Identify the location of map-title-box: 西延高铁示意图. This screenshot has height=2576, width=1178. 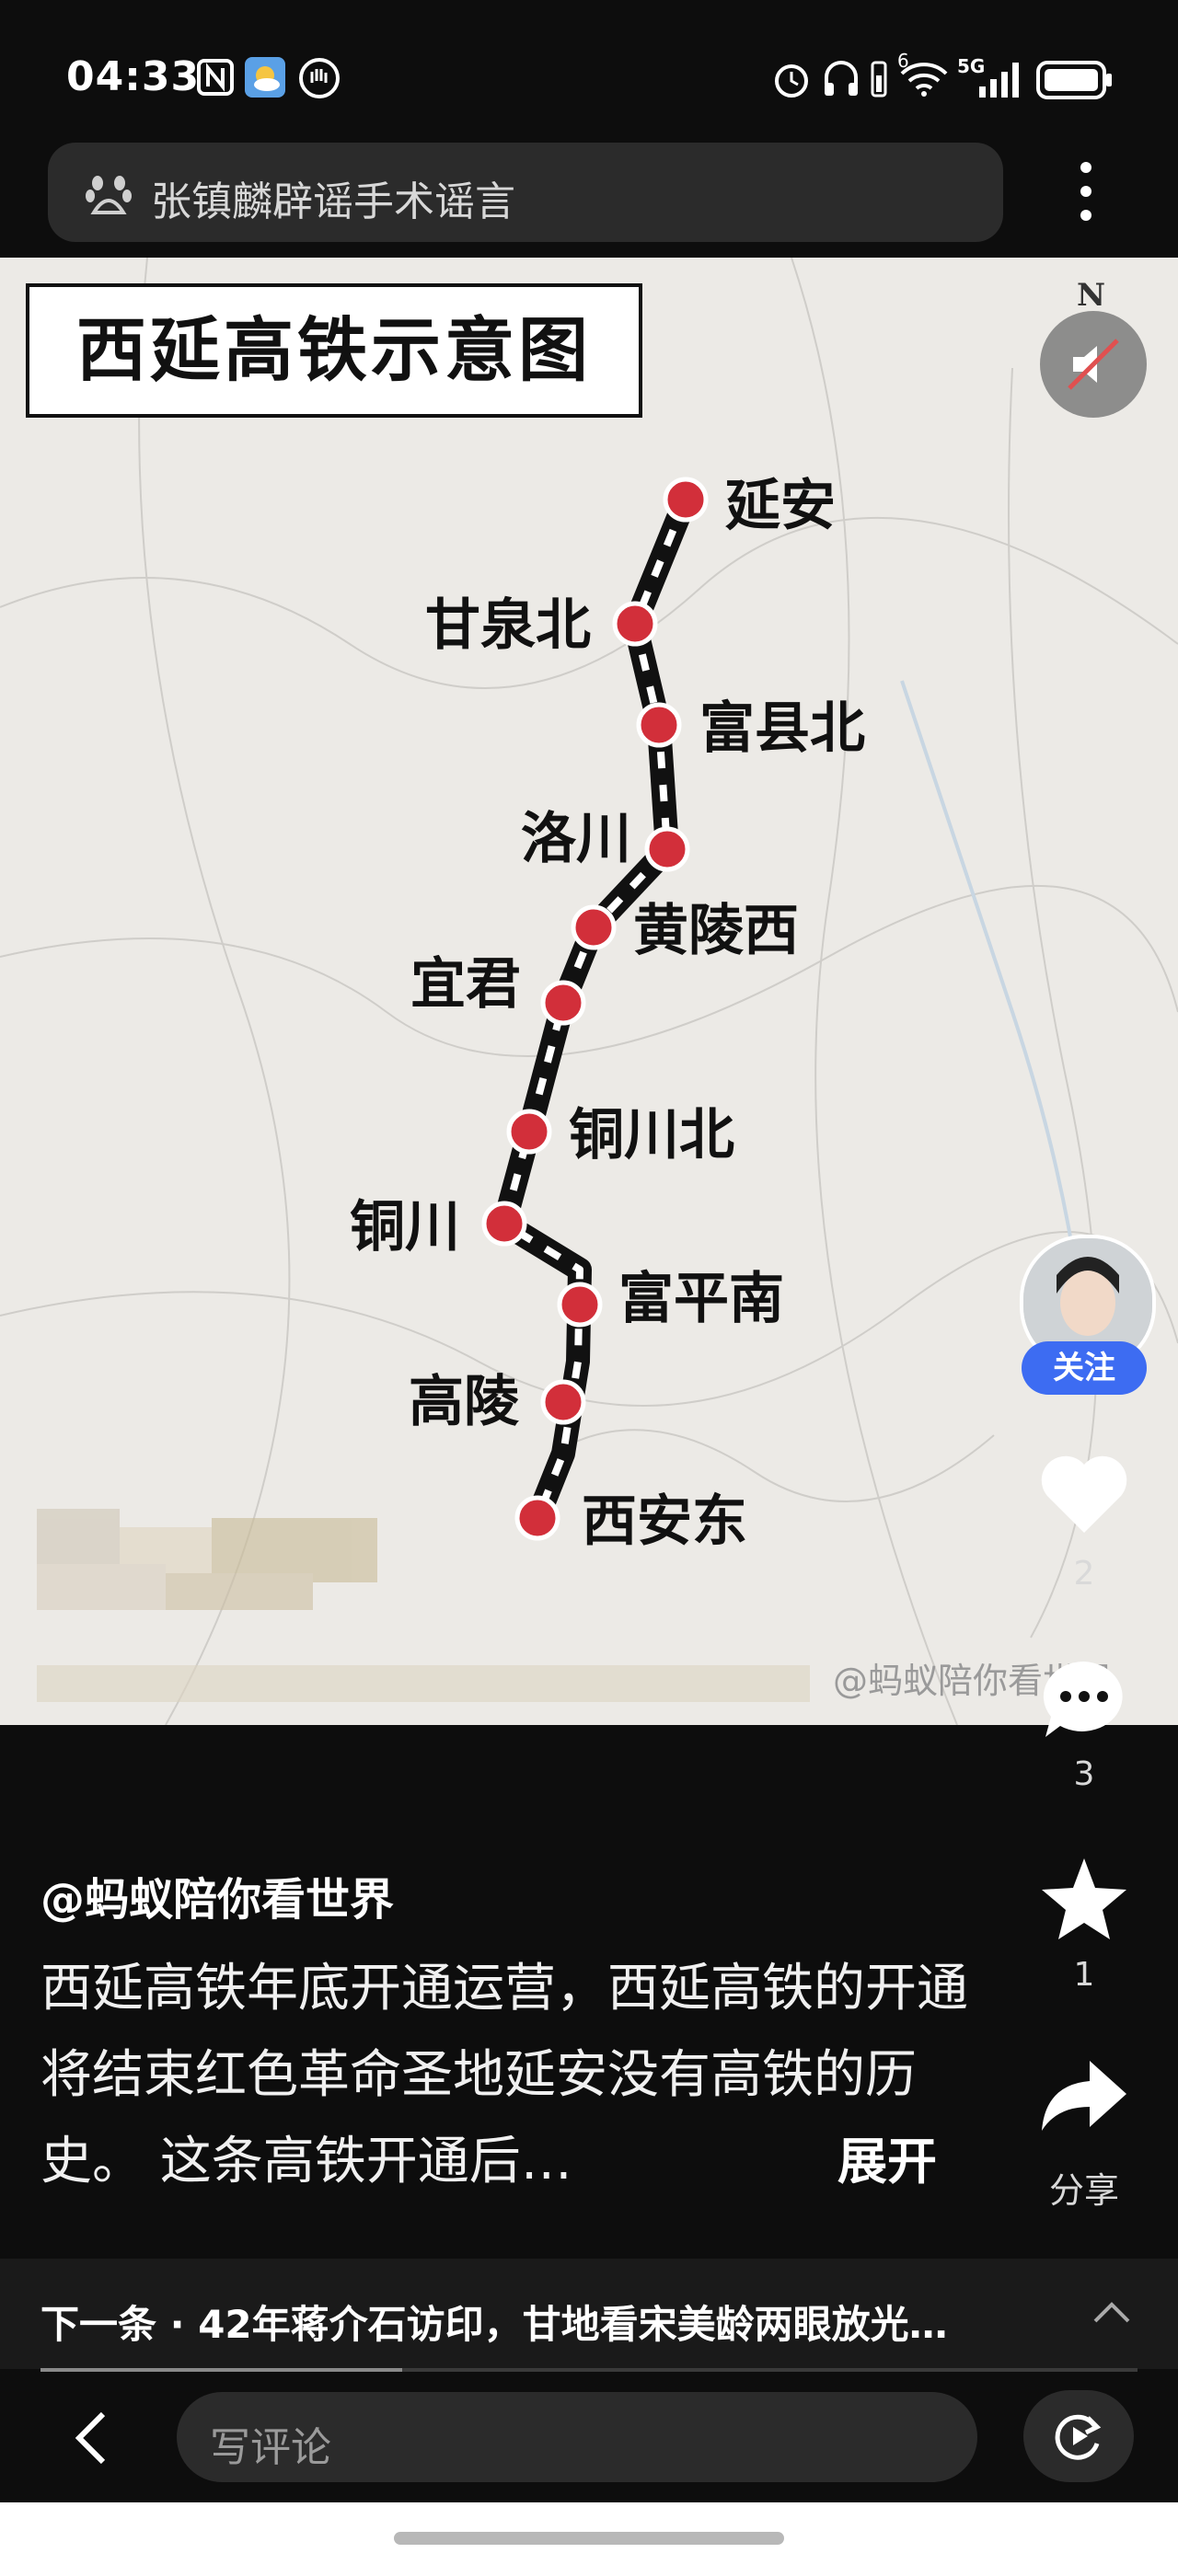
(334, 350).